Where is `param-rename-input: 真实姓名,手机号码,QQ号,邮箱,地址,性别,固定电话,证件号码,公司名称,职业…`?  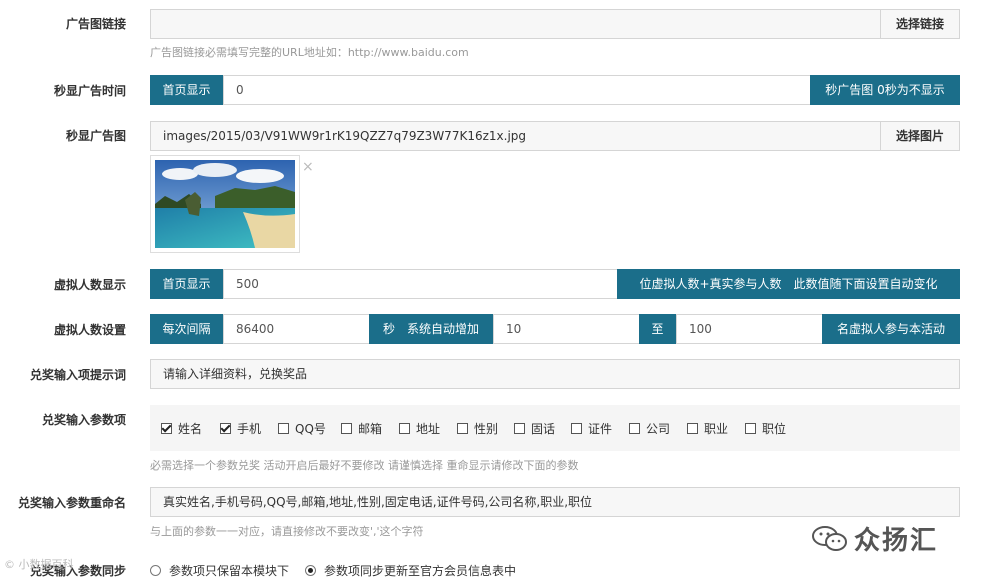 param-rename-input: 真实姓名,手机号码,QQ号,邮箱,地址,性别,固定电话,证件号码,公司名称,职业… is located at coordinates (555, 502).